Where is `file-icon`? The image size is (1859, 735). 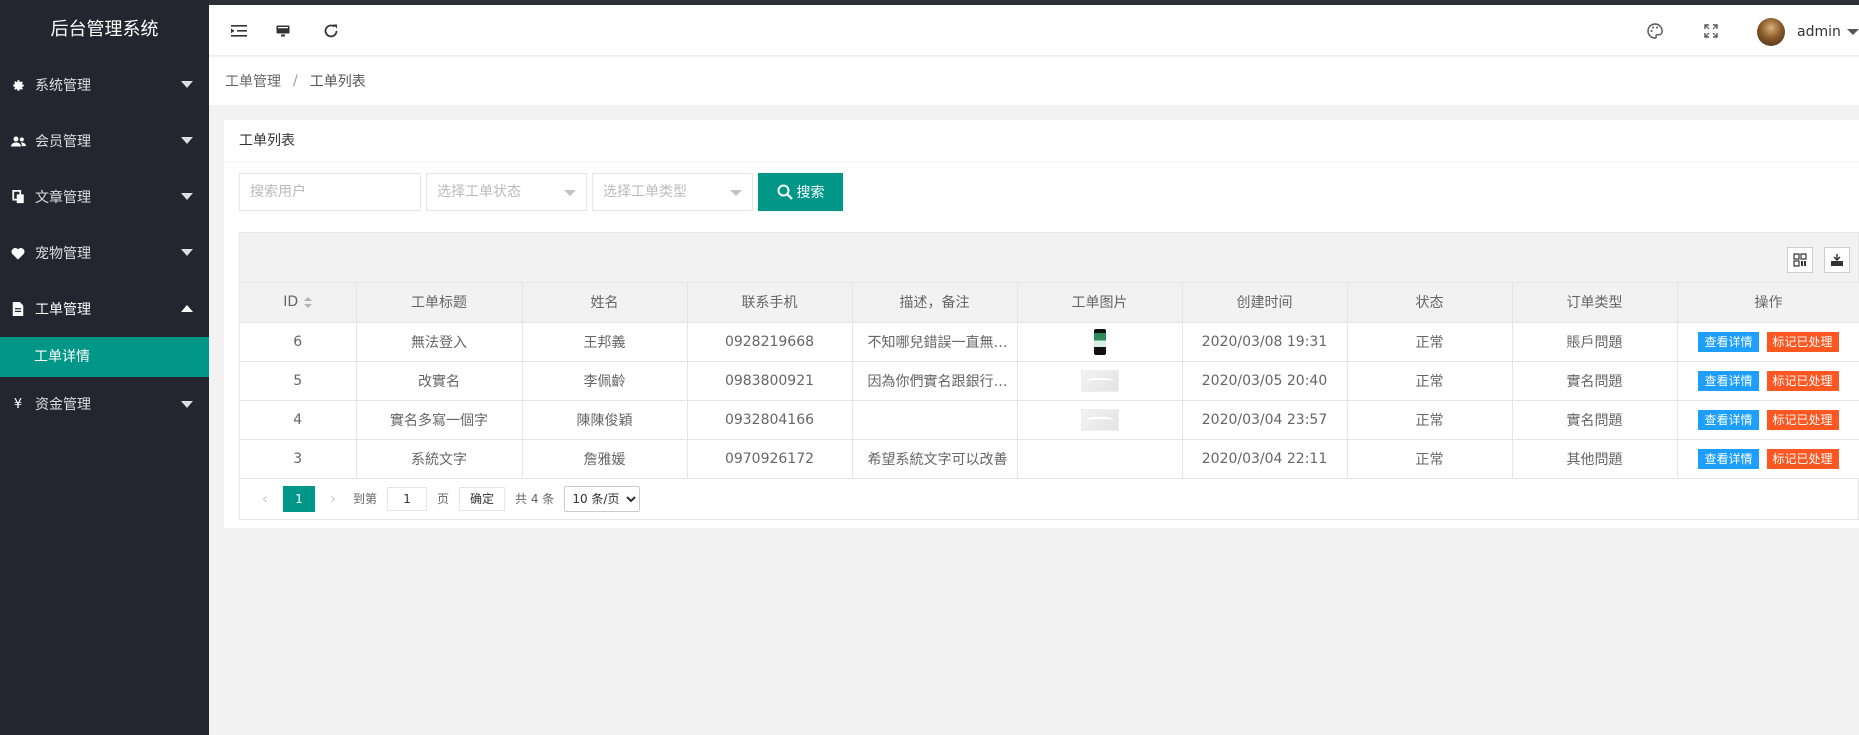
file-icon is located at coordinates (18, 309).